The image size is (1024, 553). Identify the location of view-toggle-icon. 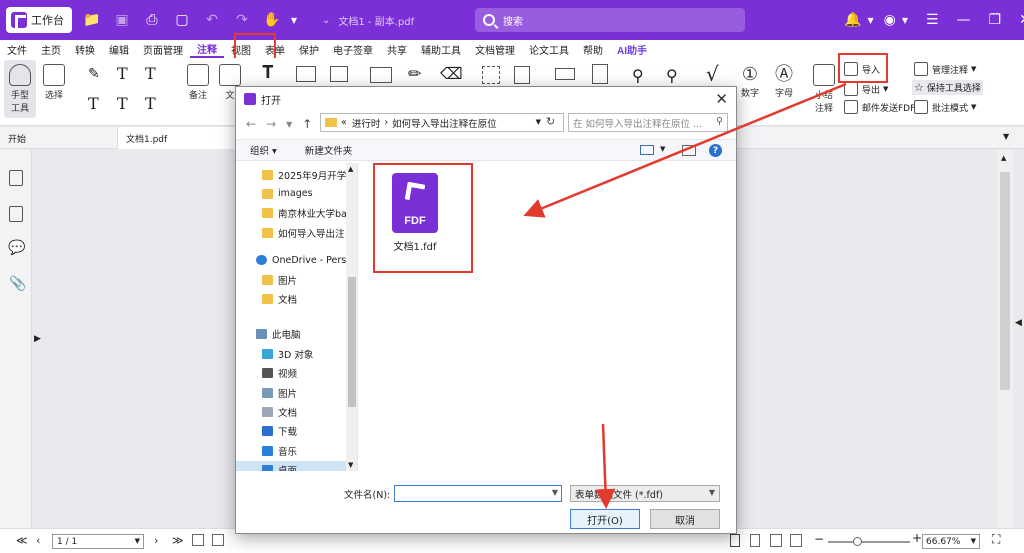
(647, 150).